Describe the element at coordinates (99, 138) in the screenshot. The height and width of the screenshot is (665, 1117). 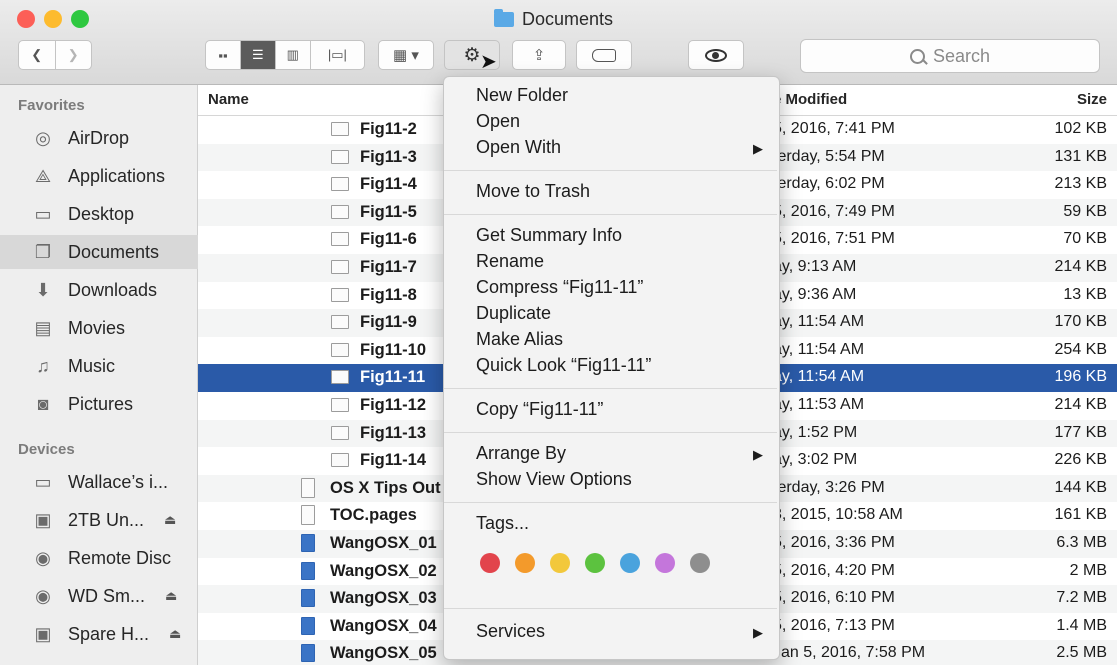
I see `sidebar-item-airdrop: ◎ AirDrop` at that location.